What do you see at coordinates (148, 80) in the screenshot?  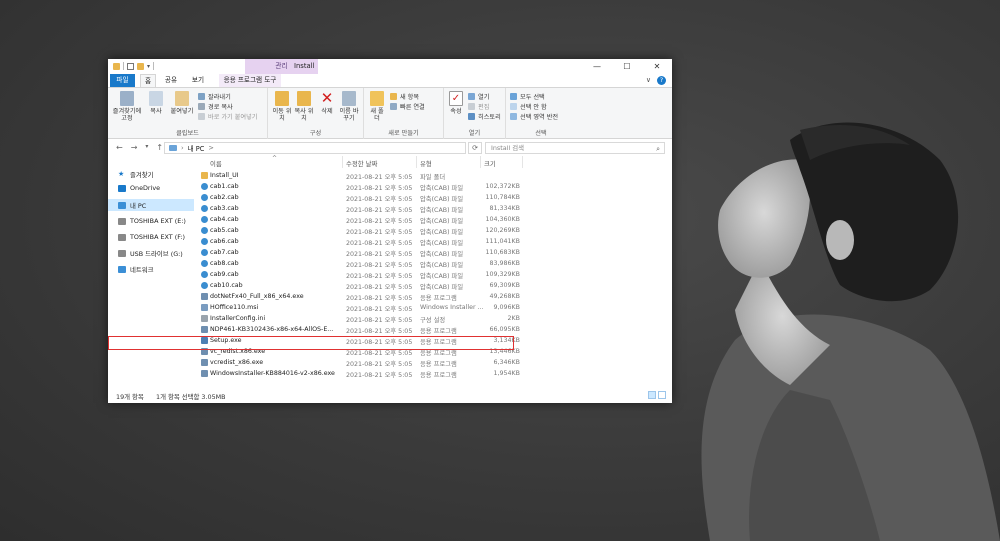 I see `tab-home: 홈` at bounding box center [148, 80].